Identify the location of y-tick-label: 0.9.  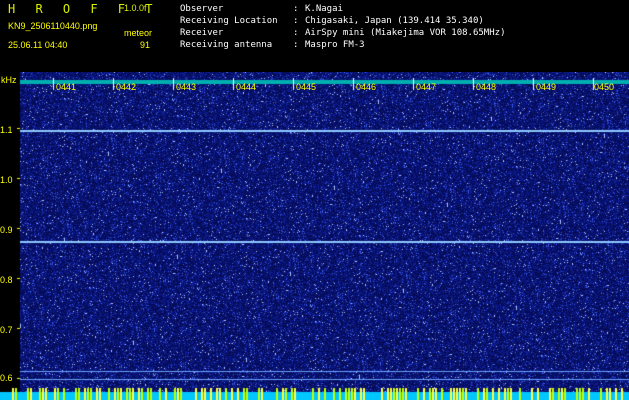
(6, 230).